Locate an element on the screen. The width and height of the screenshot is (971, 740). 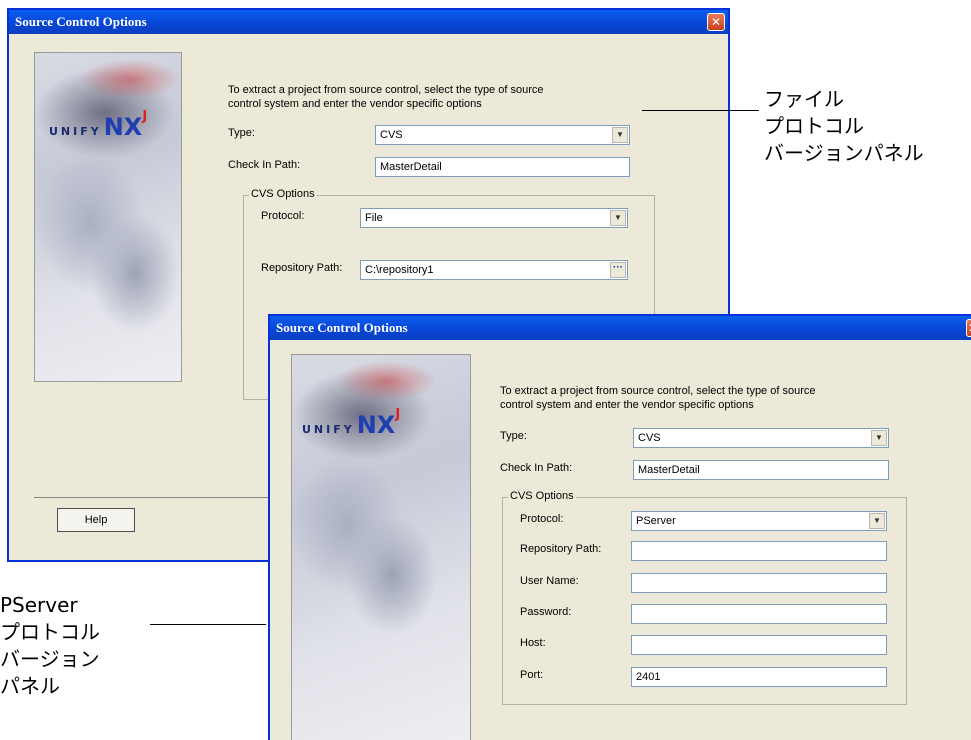
callout-pserver-protocol: PServer プロトコル バージョン パネル is located at coordinates (50, 645).